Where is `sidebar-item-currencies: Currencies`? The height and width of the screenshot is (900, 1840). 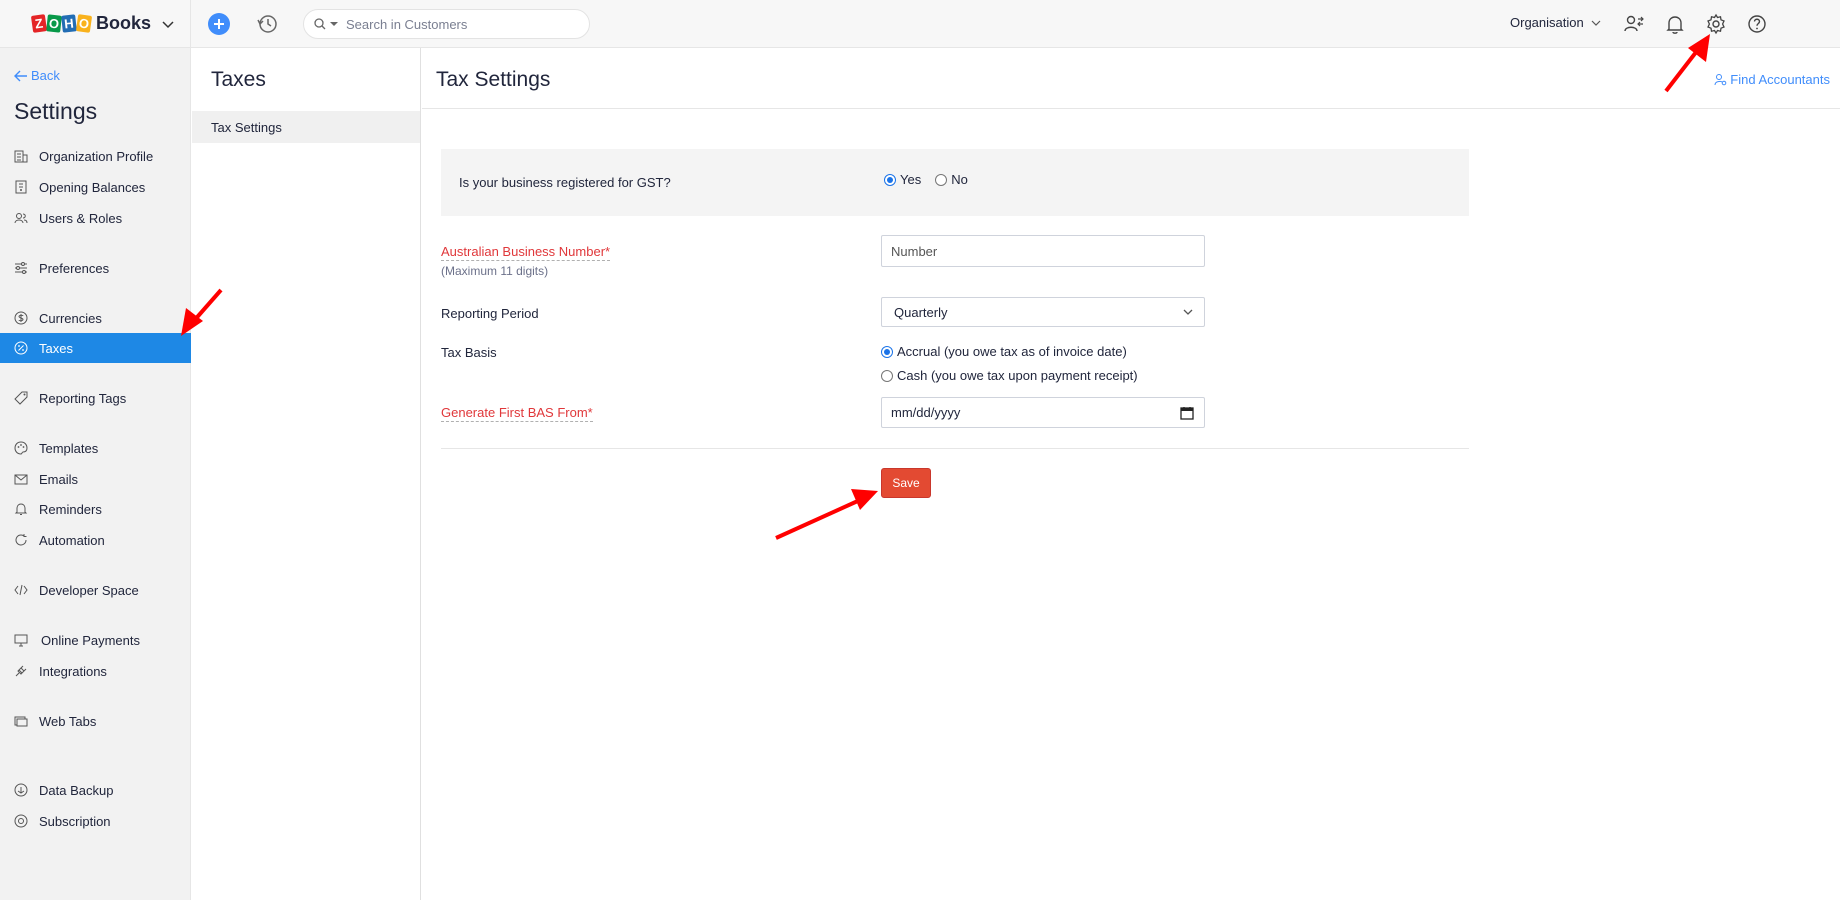
sidebar-item-currencies: Currencies is located at coordinates (95, 318).